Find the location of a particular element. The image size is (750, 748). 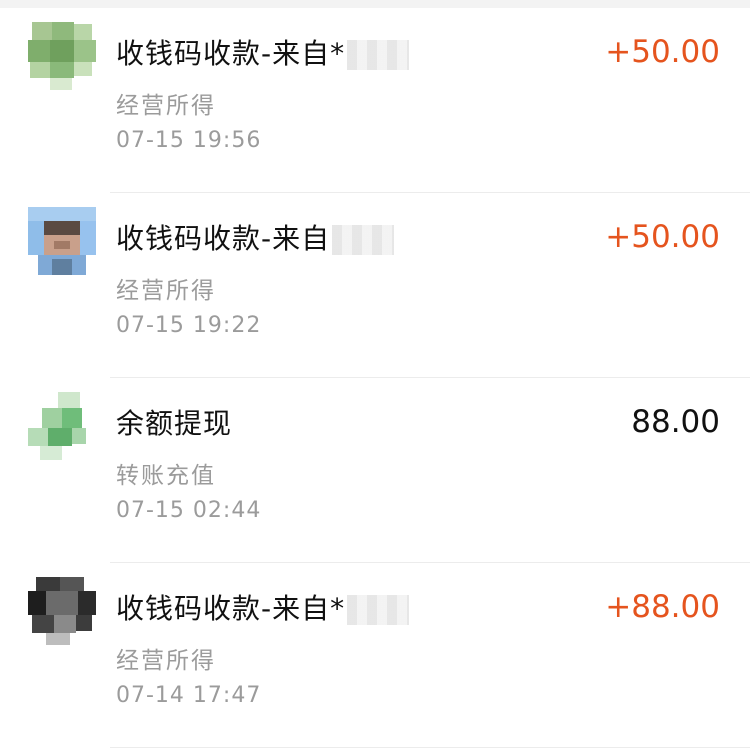

transaction-time: 07-15 02:44 is located at coordinates (189, 510).